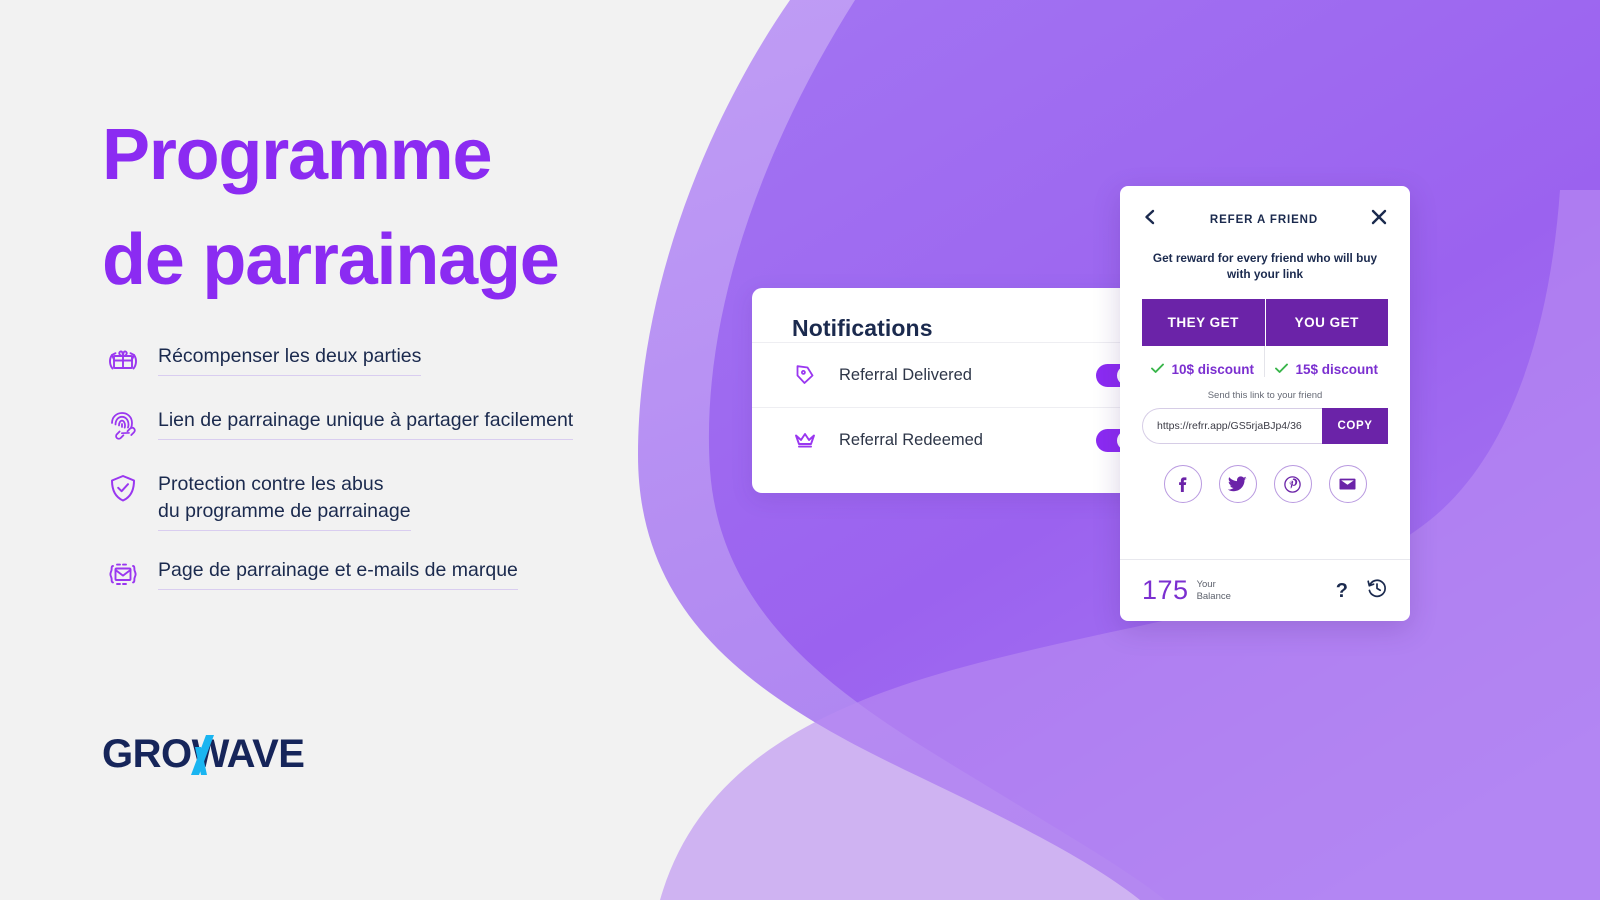 The image size is (1600, 900). What do you see at coordinates (123, 574) in the screenshot?
I see `branded-email-icon` at bounding box center [123, 574].